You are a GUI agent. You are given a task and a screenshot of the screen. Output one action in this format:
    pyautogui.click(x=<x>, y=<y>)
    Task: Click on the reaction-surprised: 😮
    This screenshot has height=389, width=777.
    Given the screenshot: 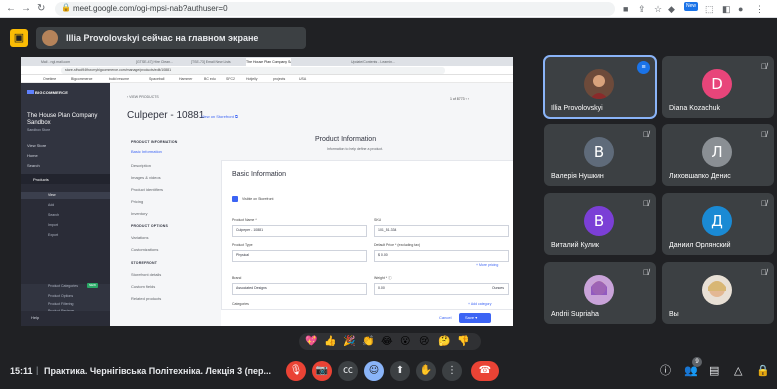 What is the action you would take?
    pyautogui.click(x=405, y=341)
    